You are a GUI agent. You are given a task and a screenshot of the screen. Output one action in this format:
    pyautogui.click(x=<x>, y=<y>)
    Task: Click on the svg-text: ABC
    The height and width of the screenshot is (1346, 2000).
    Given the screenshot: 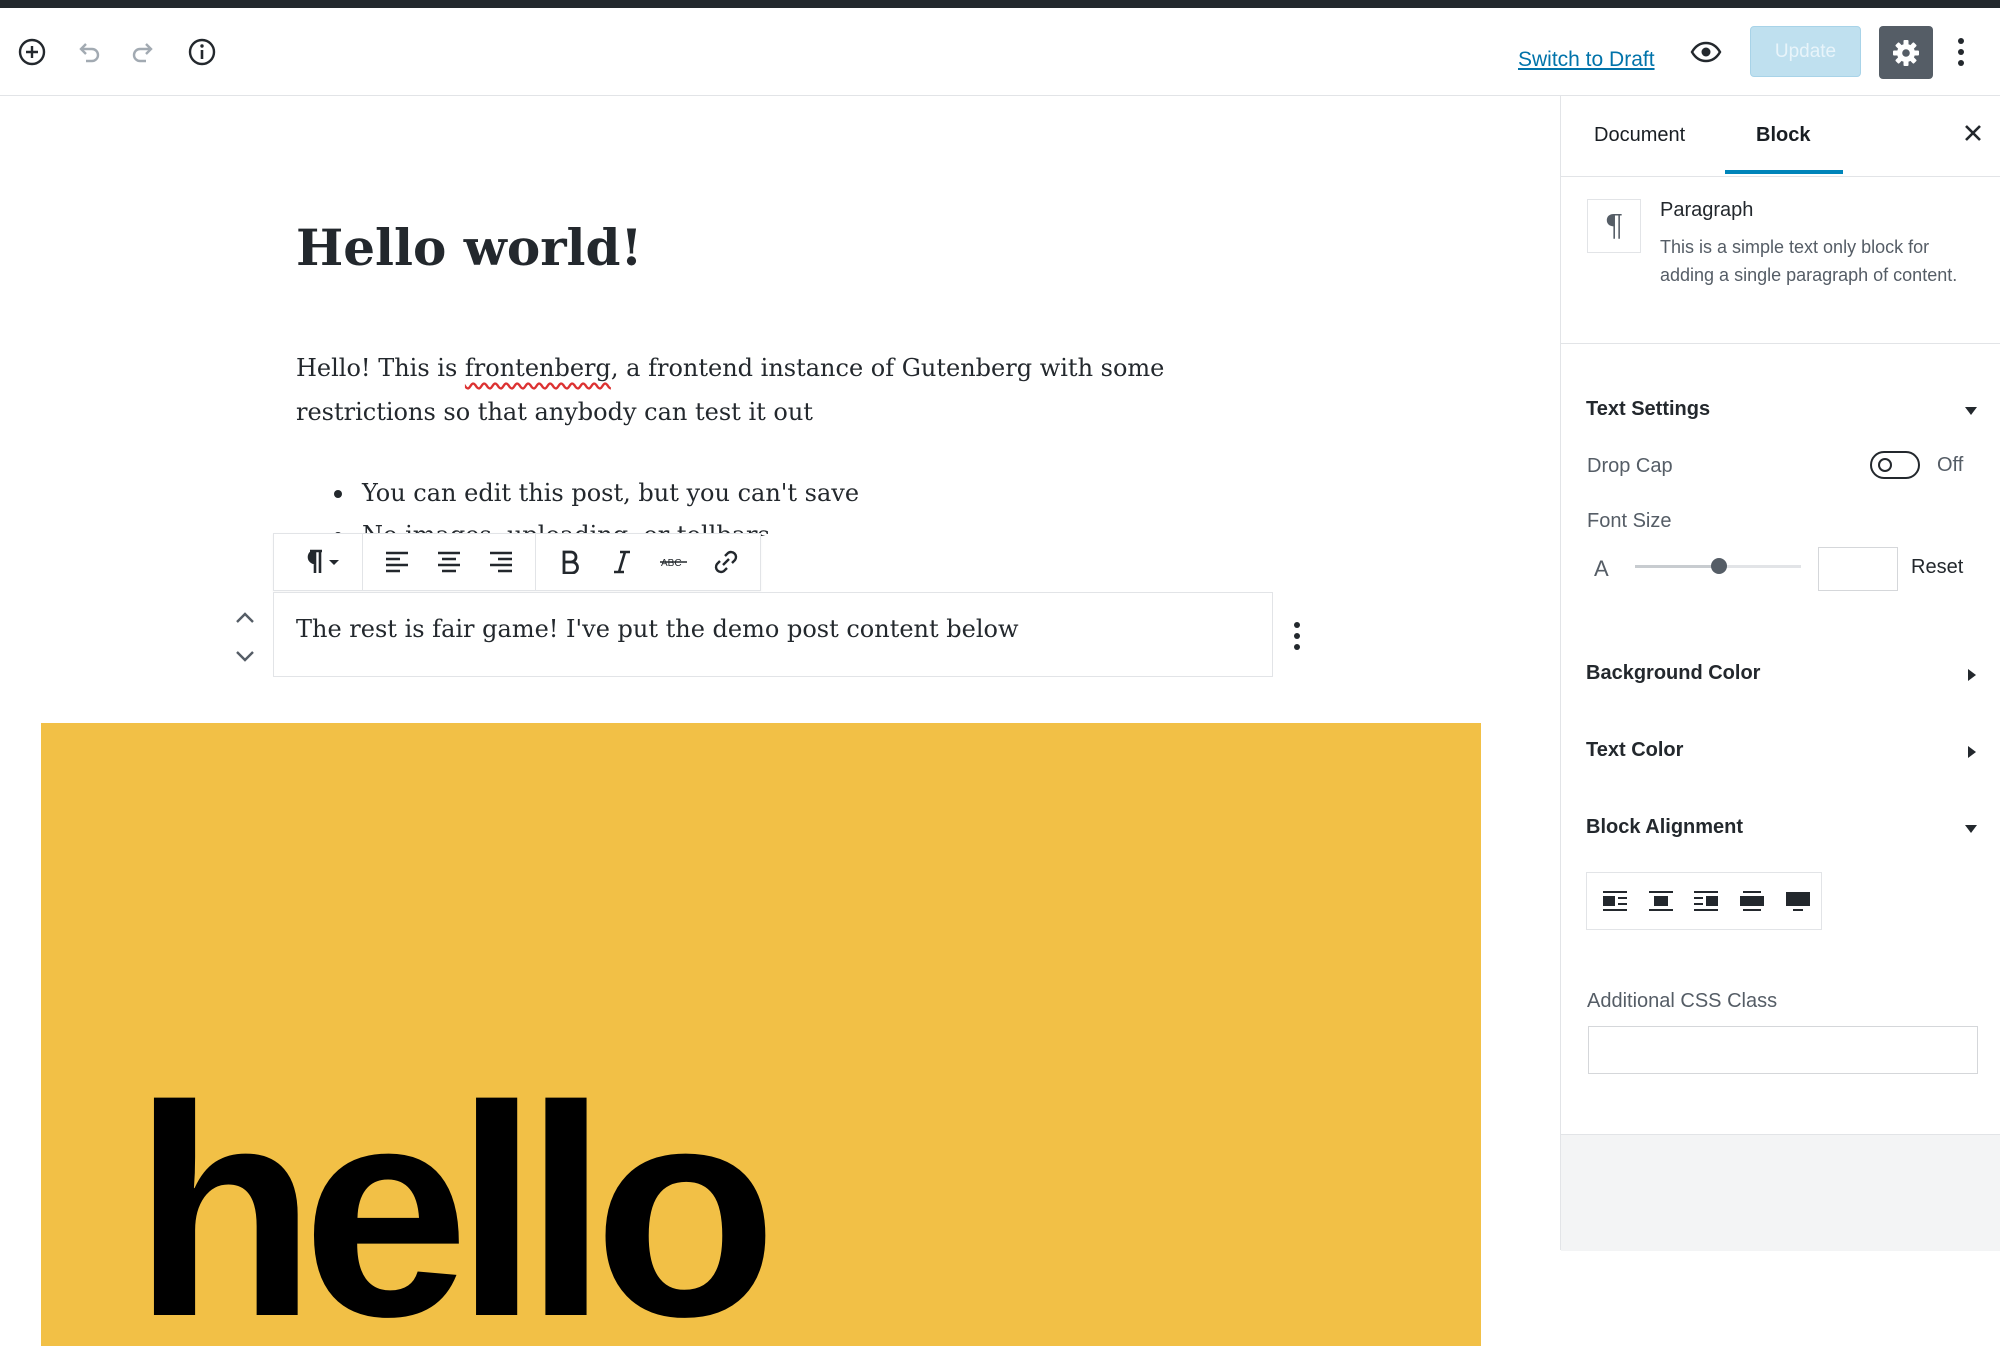 What is the action you would take?
    pyautogui.click(x=671, y=563)
    